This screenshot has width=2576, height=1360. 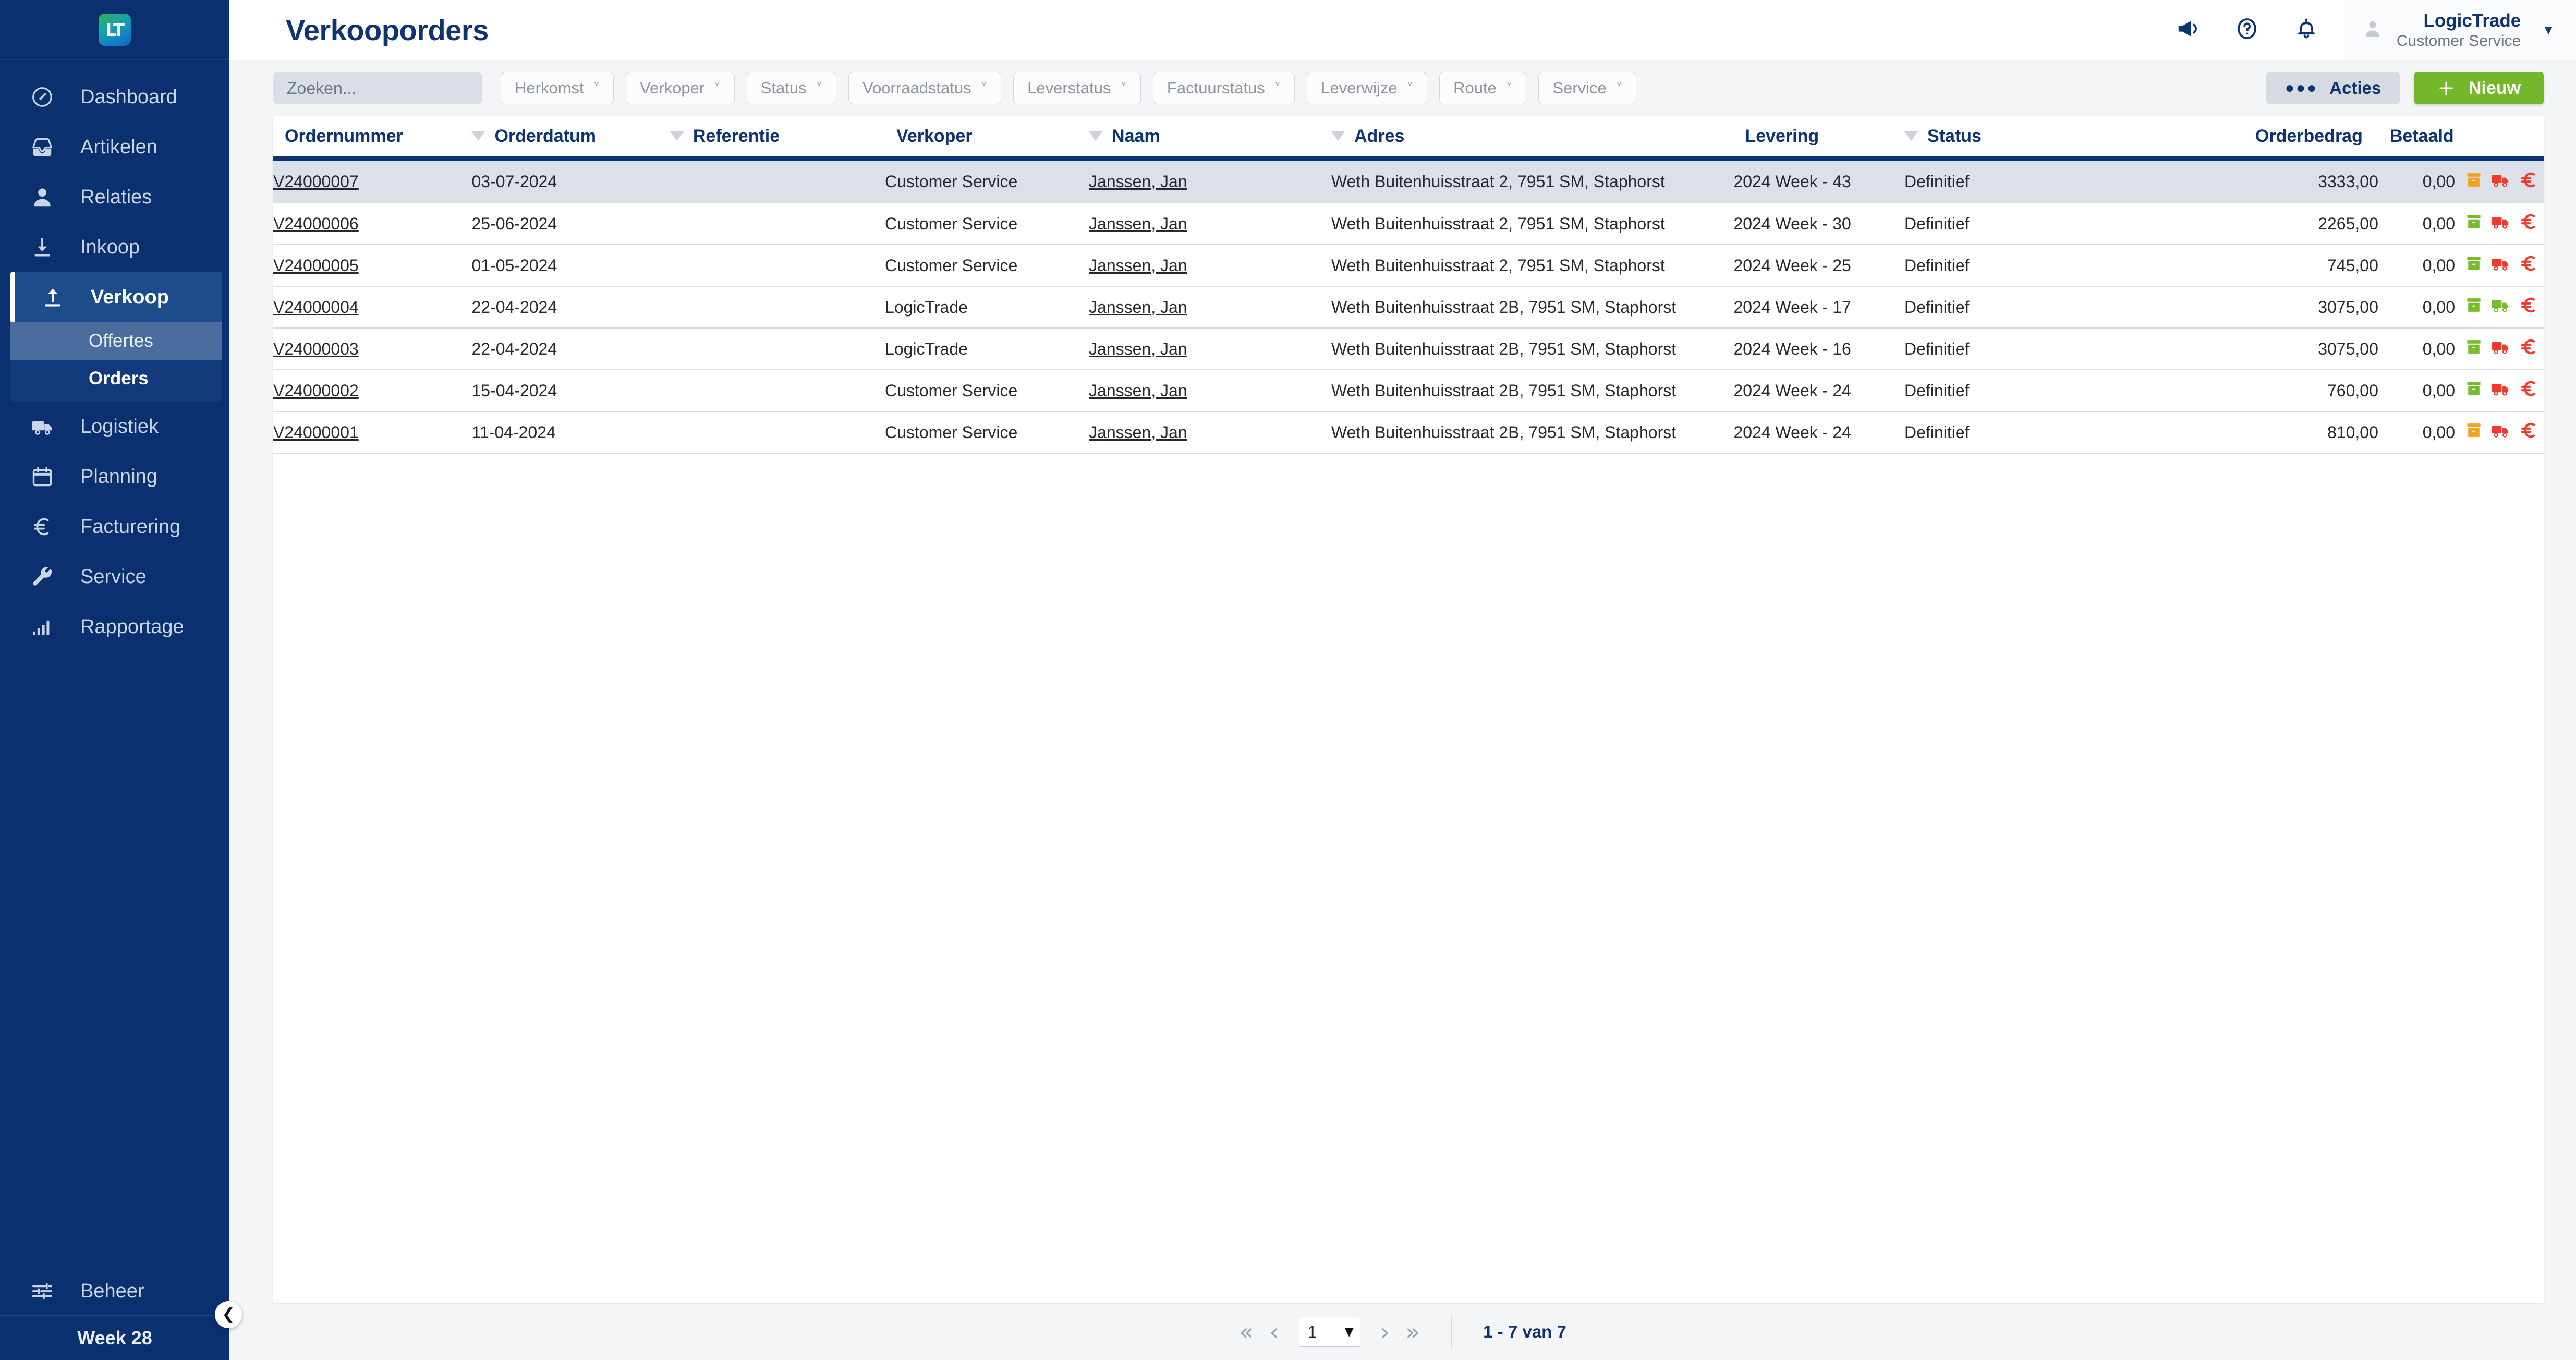 I want to click on cell-ordernummer: V24000007, so click(x=372, y=182).